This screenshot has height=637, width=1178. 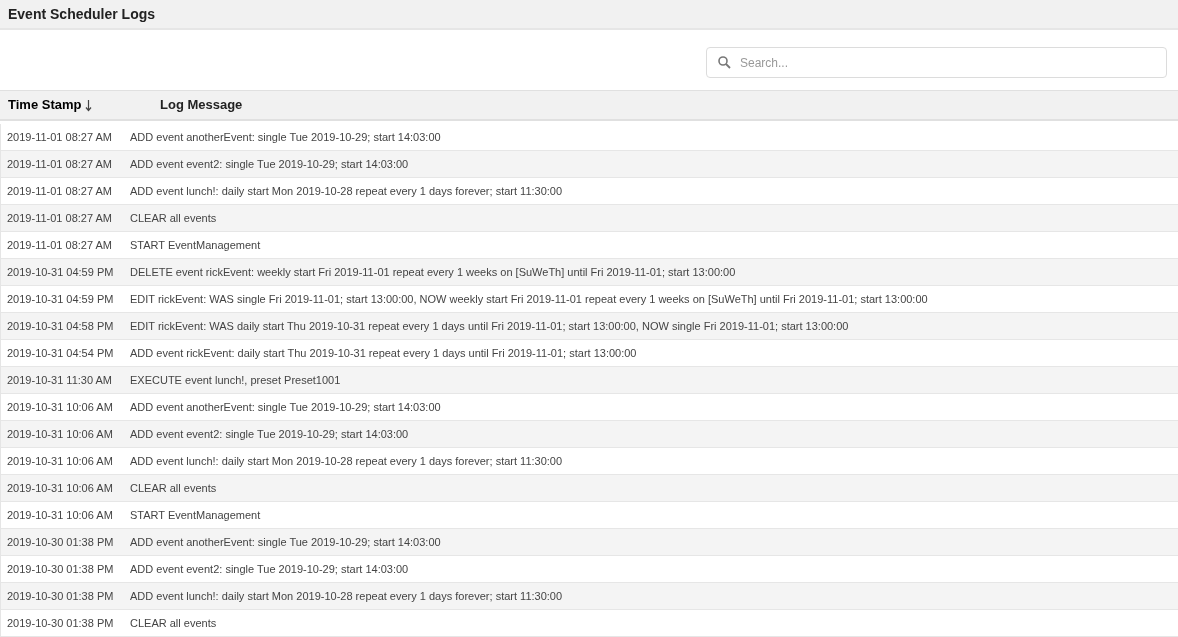 I want to click on log-message-cell-text: DELETE event rickEvent: weekly start Fri 2019-11-01 repeat every 1 weeks on [SuWeTh] until Fri 2019-11-01; start 13:00:00, so click(x=433, y=272).